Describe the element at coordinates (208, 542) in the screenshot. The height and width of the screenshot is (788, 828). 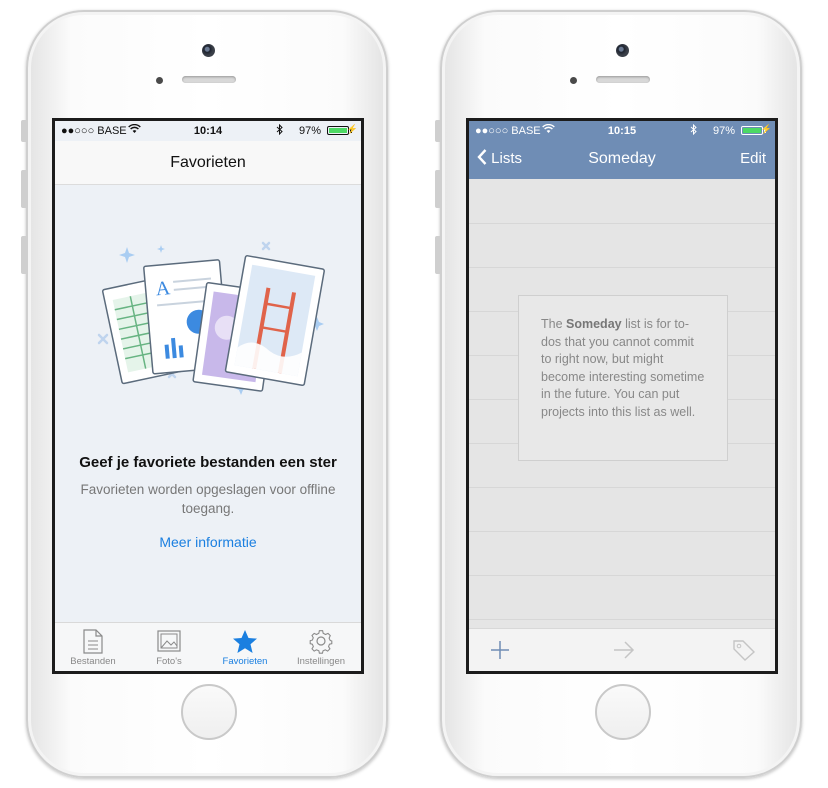
I see `more-info-link: Meer informatie` at that location.